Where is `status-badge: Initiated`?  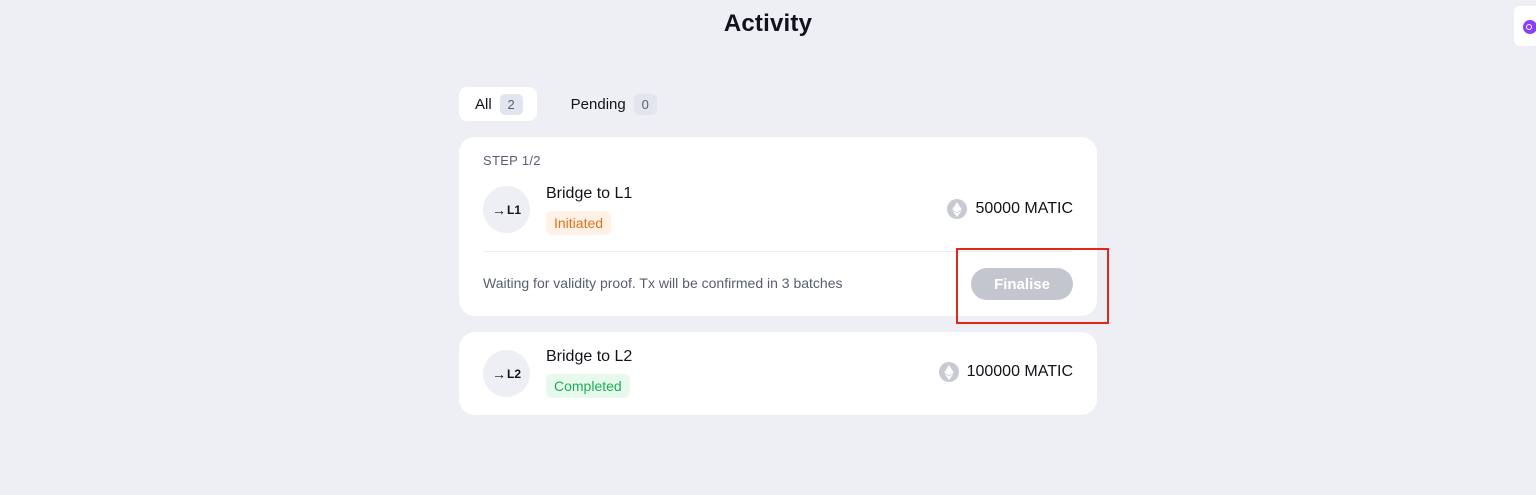 status-badge: Initiated is located at coordinates (579, 223).